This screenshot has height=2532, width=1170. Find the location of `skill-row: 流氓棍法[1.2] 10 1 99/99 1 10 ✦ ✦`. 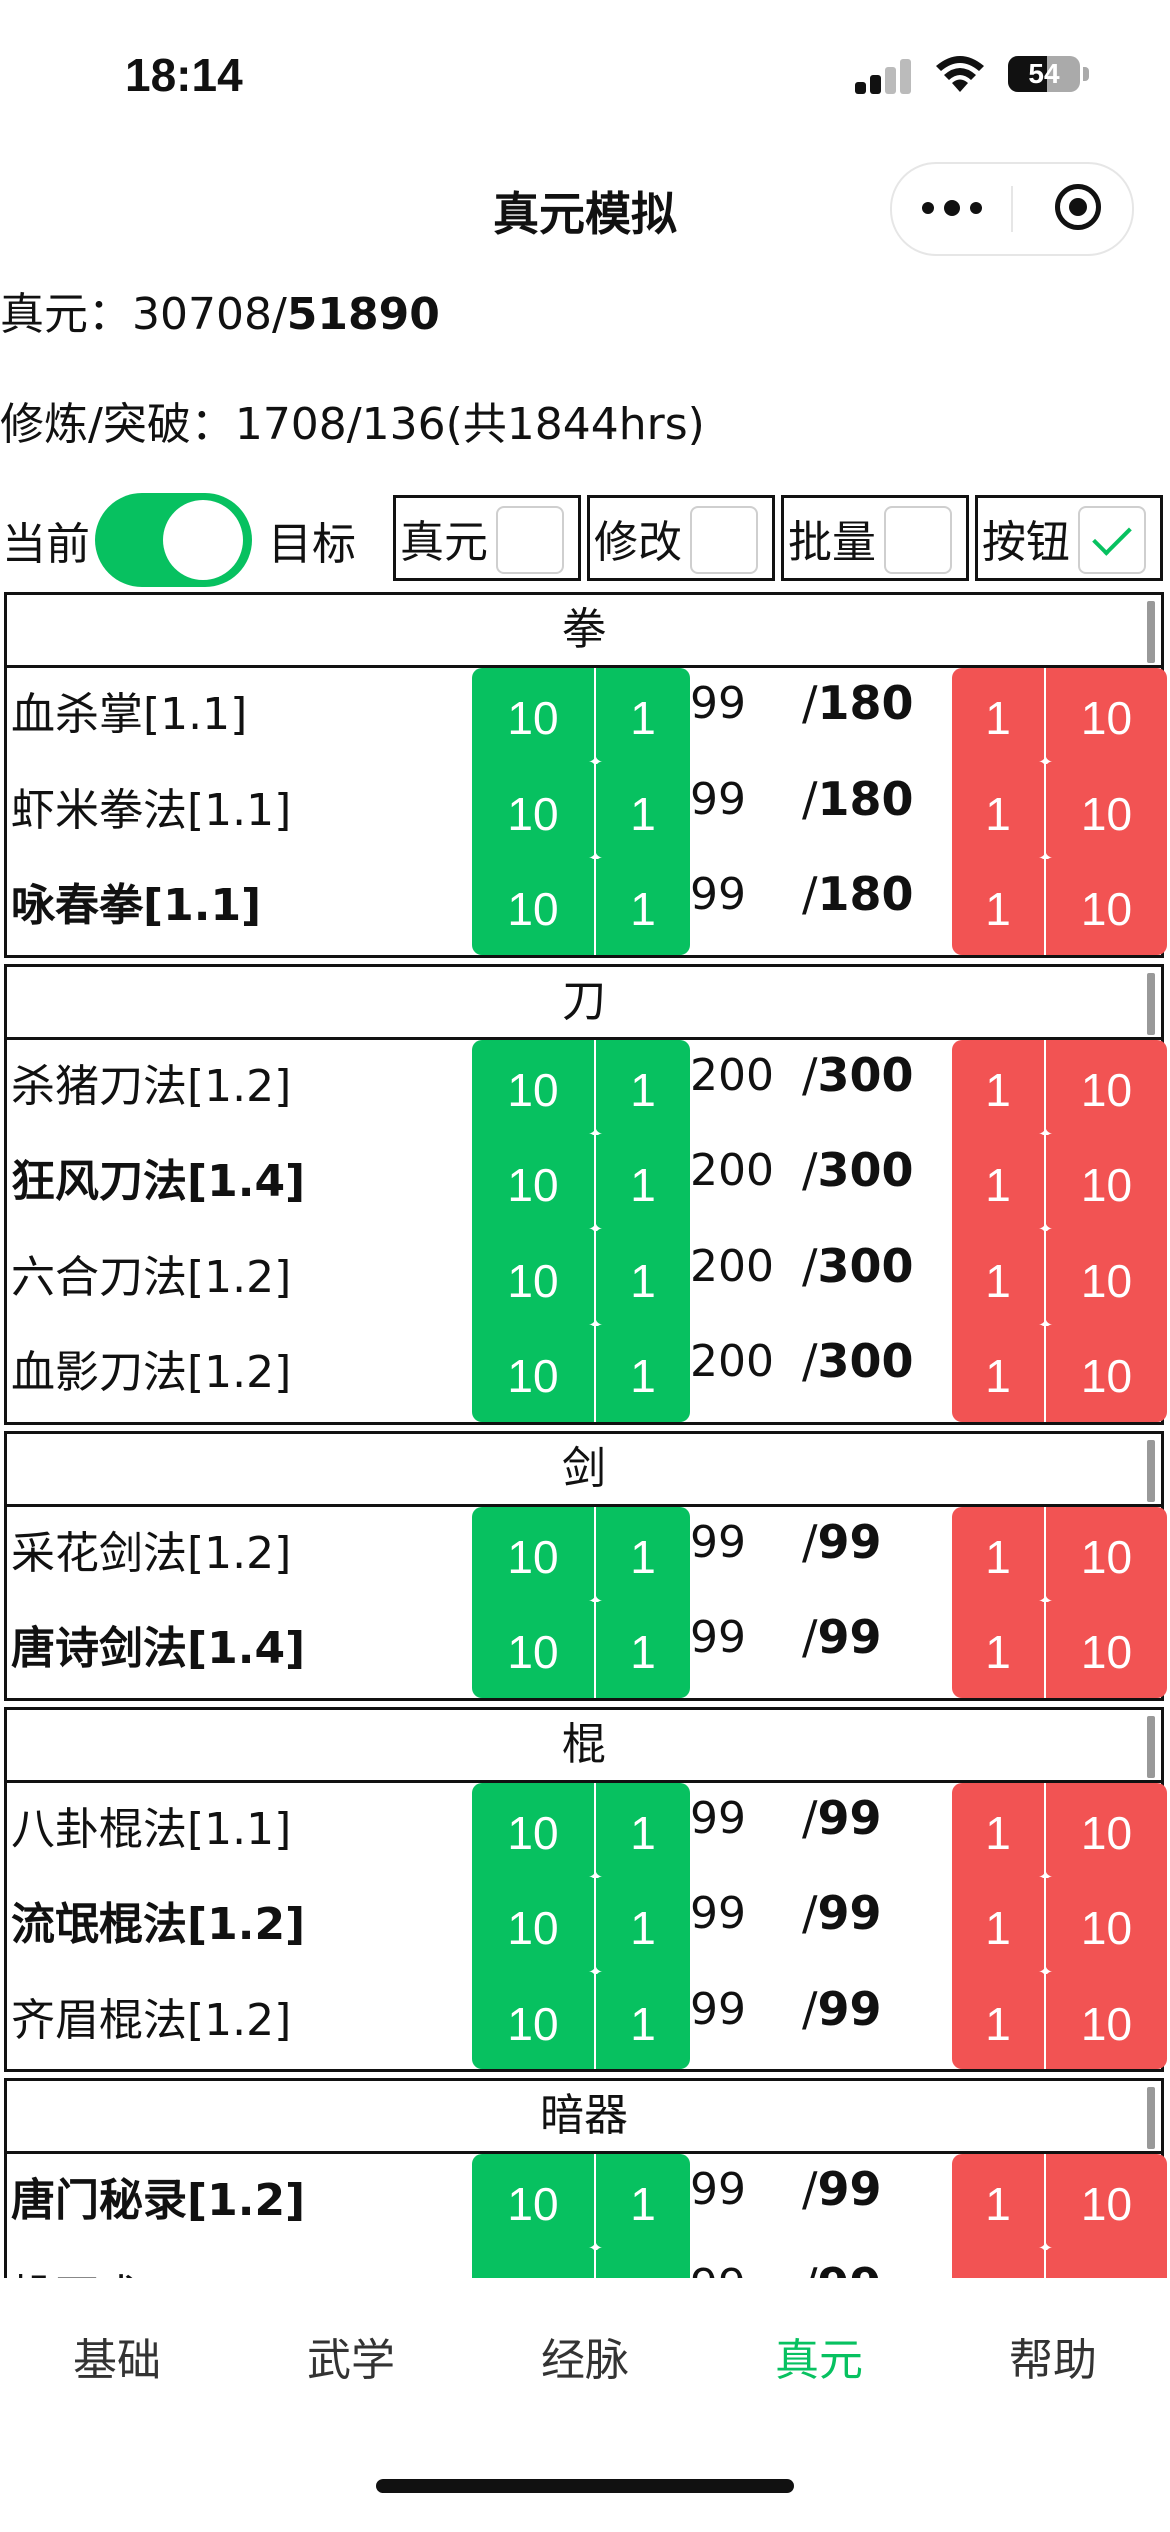

skill-row: 流氓棍法[1.2] 10 1 99/99 1 10 ✦ ✦ is located at coordinates (587, 1930).